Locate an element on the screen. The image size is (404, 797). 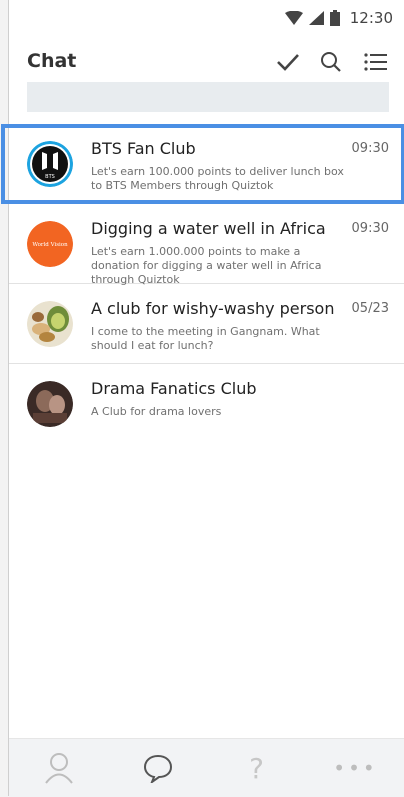
check-button is located at coordinates (288, 62).